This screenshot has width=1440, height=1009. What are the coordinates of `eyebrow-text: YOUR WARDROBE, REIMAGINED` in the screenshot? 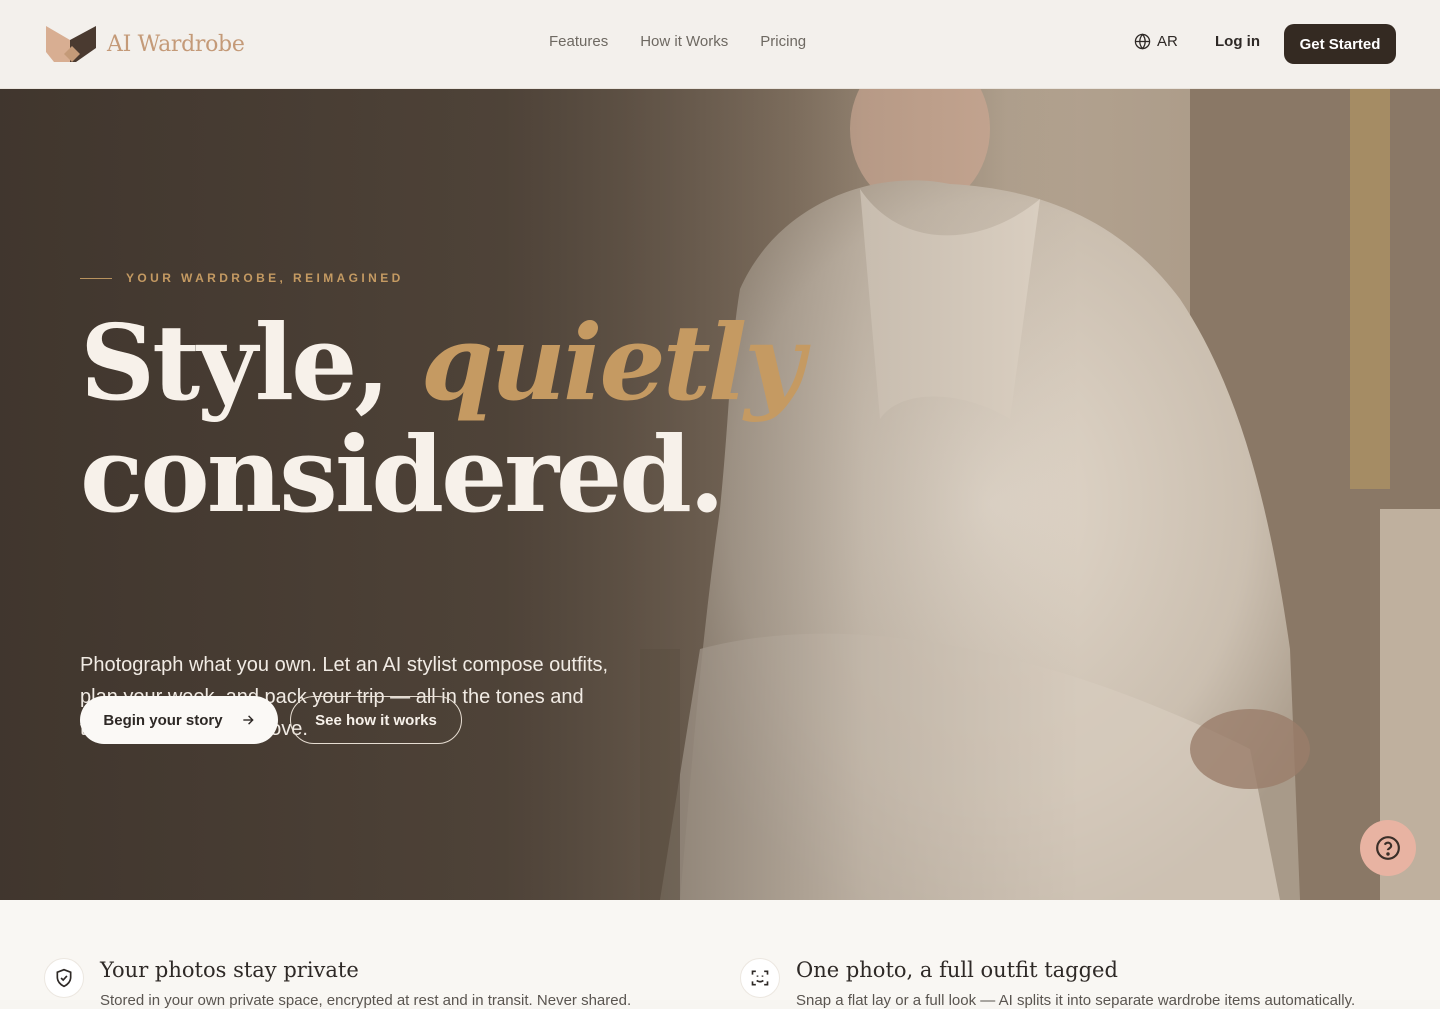 It's located at (265, 278).